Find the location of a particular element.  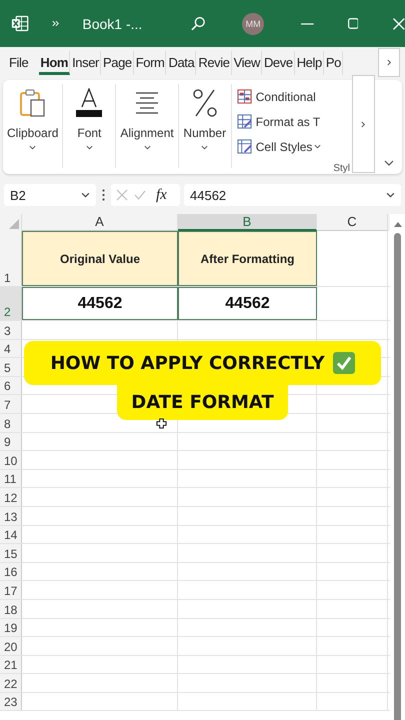

row-header: 22 is located at coordinates (11, 683).